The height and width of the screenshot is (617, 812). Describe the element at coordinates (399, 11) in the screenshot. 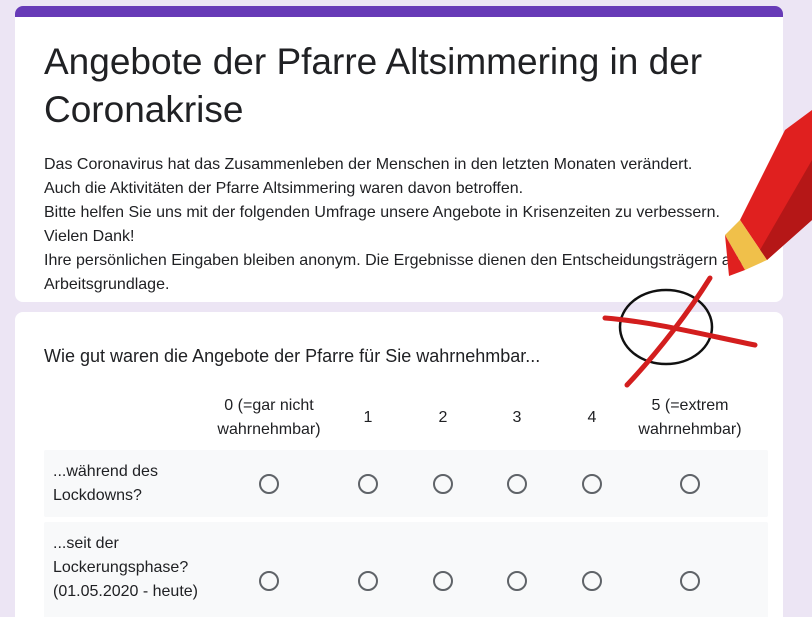

I see `accent-bar` at that location.